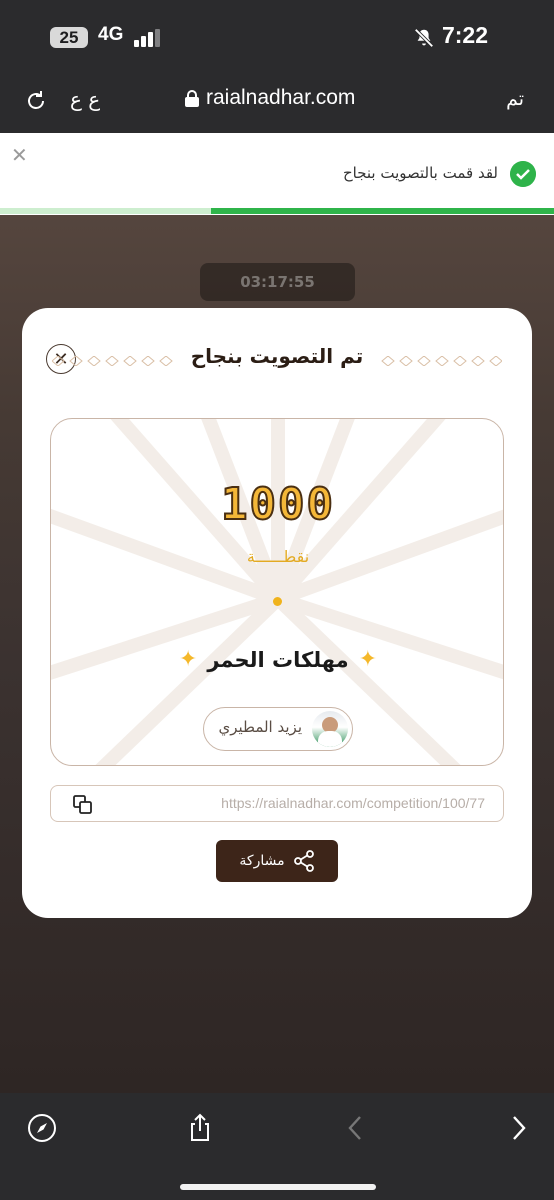  I want to click on toast-progress-fill, so click(382, 211).